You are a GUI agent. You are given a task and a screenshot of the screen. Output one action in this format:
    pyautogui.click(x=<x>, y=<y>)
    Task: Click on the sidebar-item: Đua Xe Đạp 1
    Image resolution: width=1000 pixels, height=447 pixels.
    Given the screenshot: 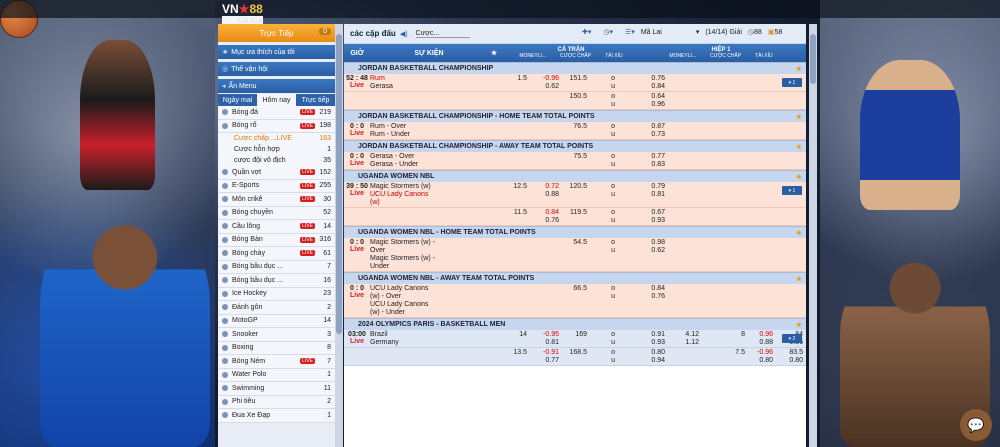 What is the action you would take?
    pyautogui.click(x=276, y=416)
    